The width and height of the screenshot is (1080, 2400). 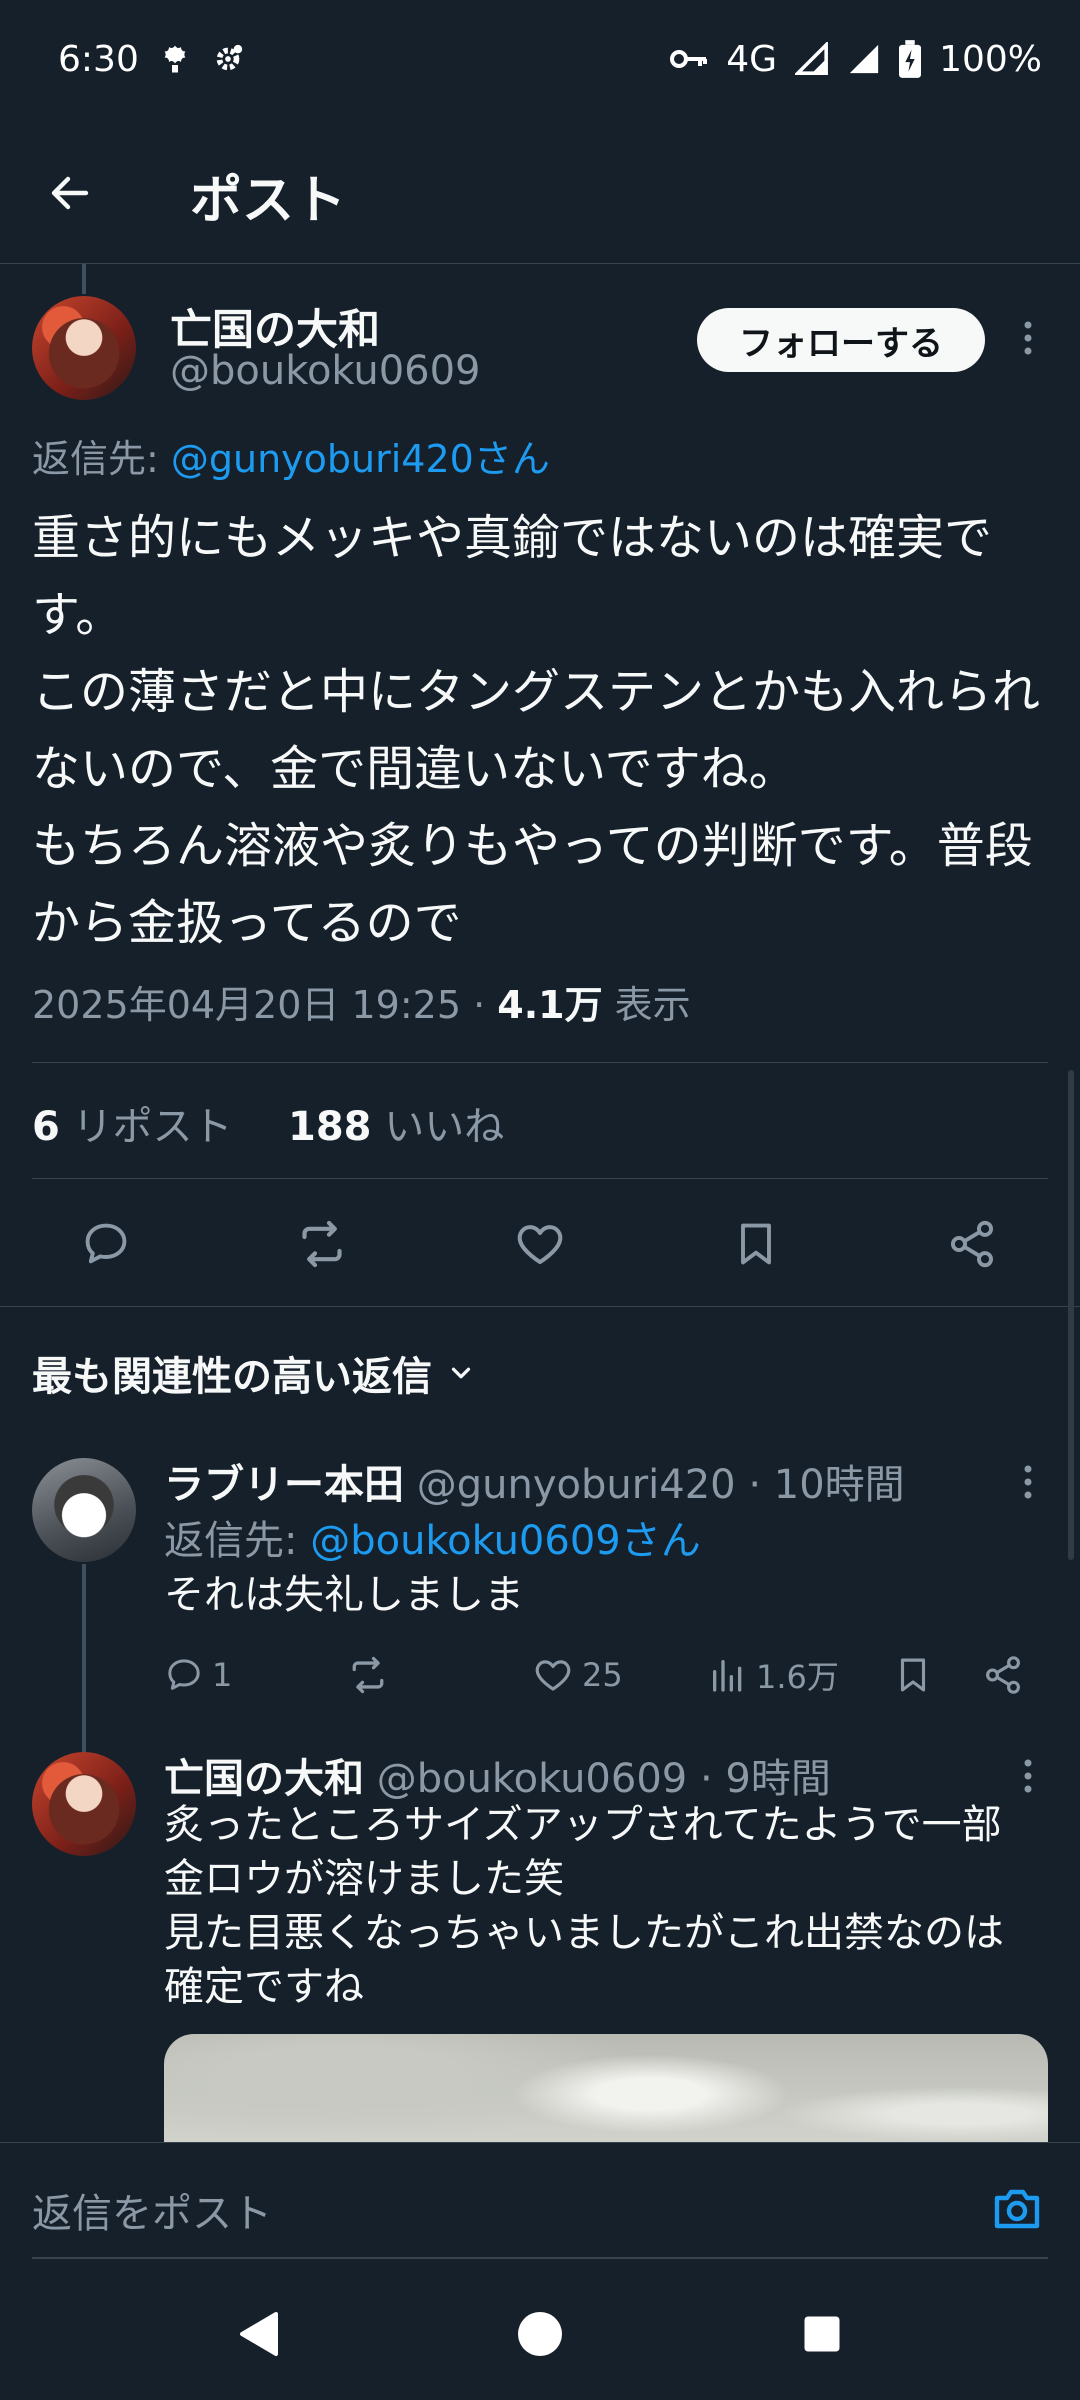 I want to click on notification-icon, so click(x=175, y=59).